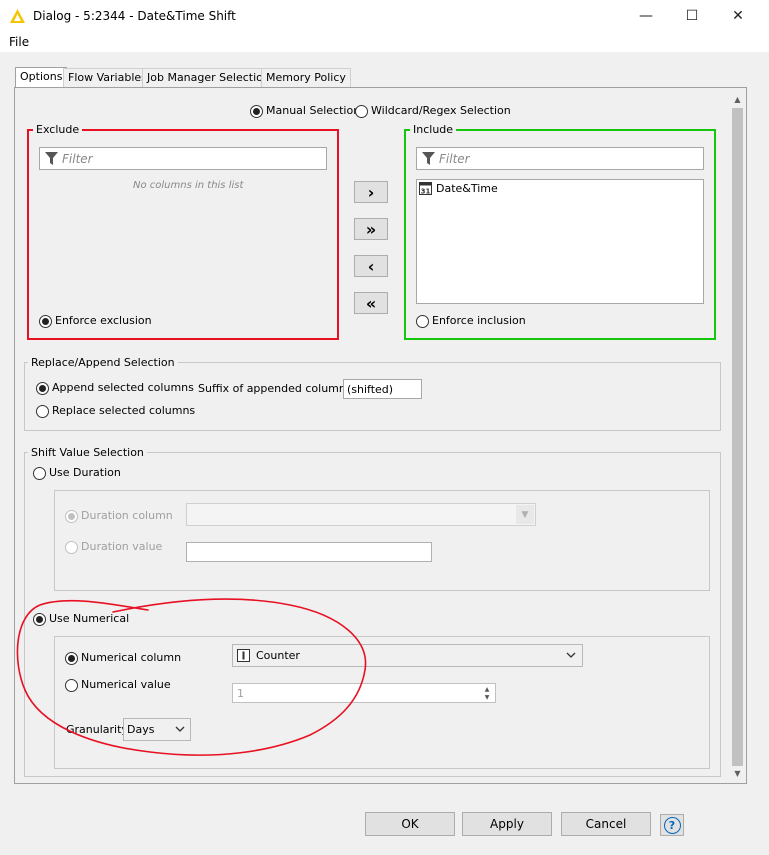 This screenshot has width=769, height=855. Describe the element at coordinates (278, 655) in the screenshot. I see `numerical-column-value: Counter` at that location.